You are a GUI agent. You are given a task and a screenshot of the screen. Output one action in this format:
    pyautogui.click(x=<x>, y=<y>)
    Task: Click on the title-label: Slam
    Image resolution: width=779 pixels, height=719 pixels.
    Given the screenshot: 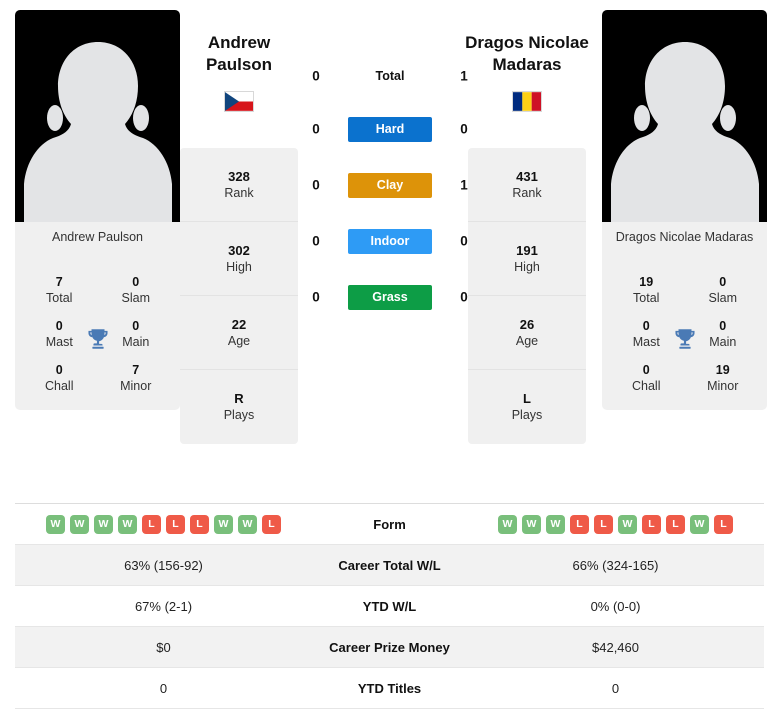 What is the action you would take?
    pyautogui.click(x=722, y=298)
    